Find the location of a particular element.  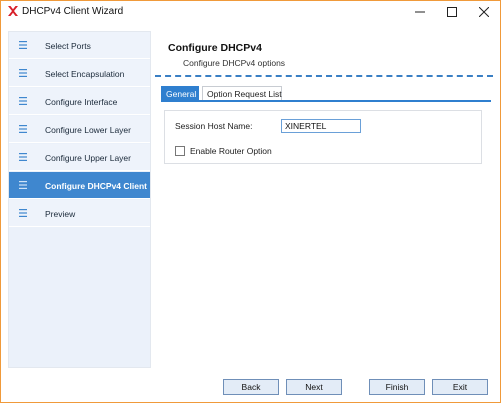

red-x-logo-icon is located at coordinates (13, 11).